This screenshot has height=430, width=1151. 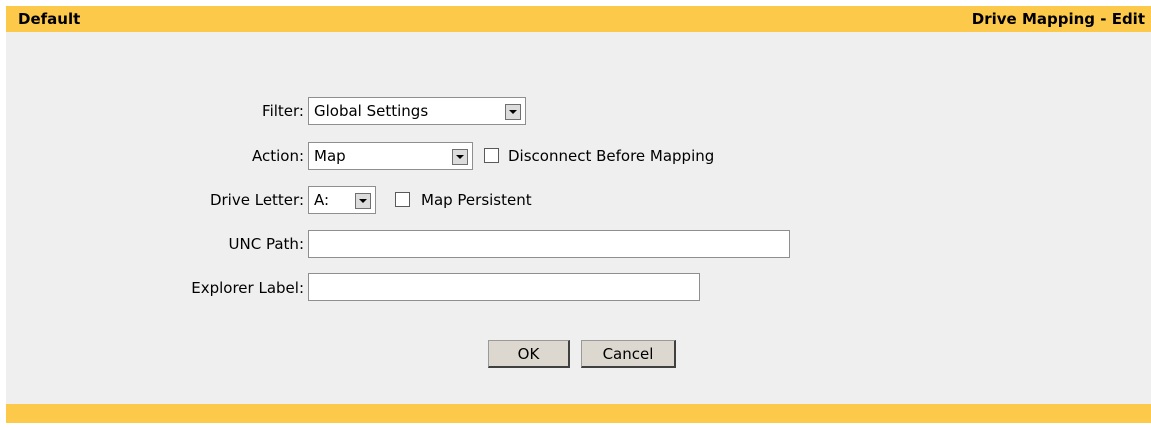 What do you see at coordinates (549, 244) in the screenshot?
I see `unc-path-input` at bounding box center [549, 244].